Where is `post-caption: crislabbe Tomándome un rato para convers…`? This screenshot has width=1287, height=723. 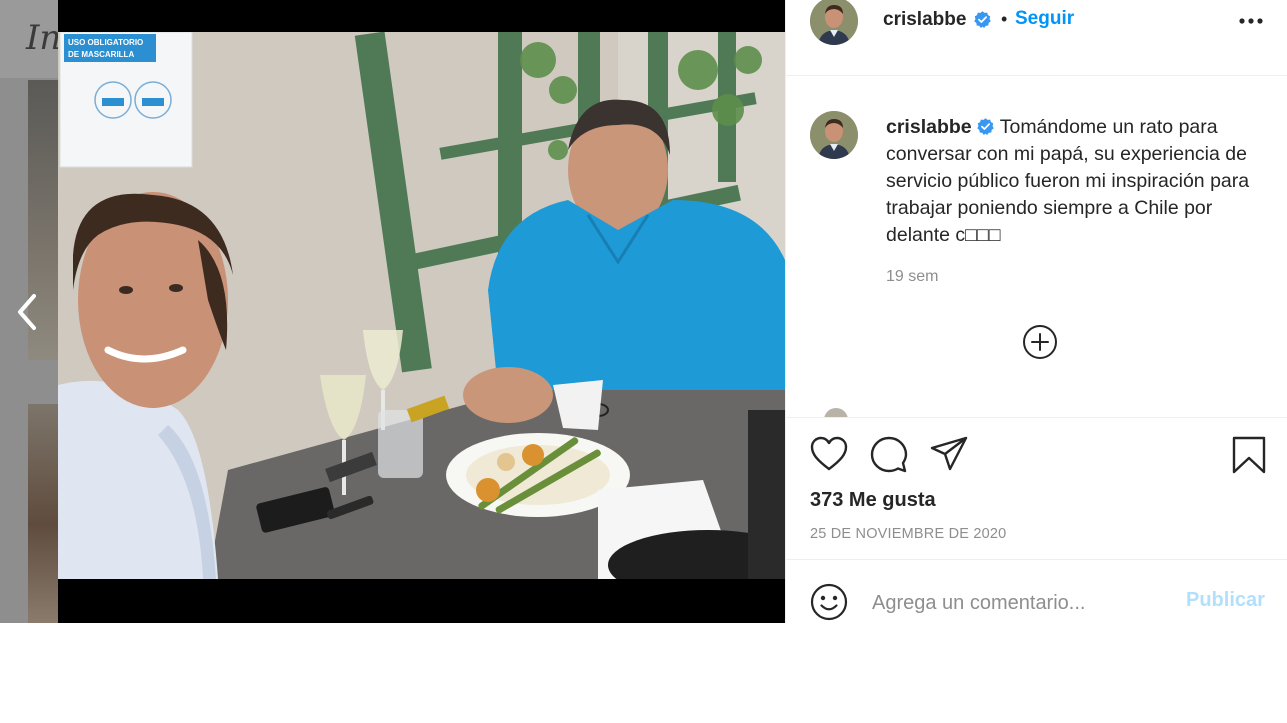
post-caption: crislabbe Tomándome un rato para convers… is located at coordinates (1076, 181).